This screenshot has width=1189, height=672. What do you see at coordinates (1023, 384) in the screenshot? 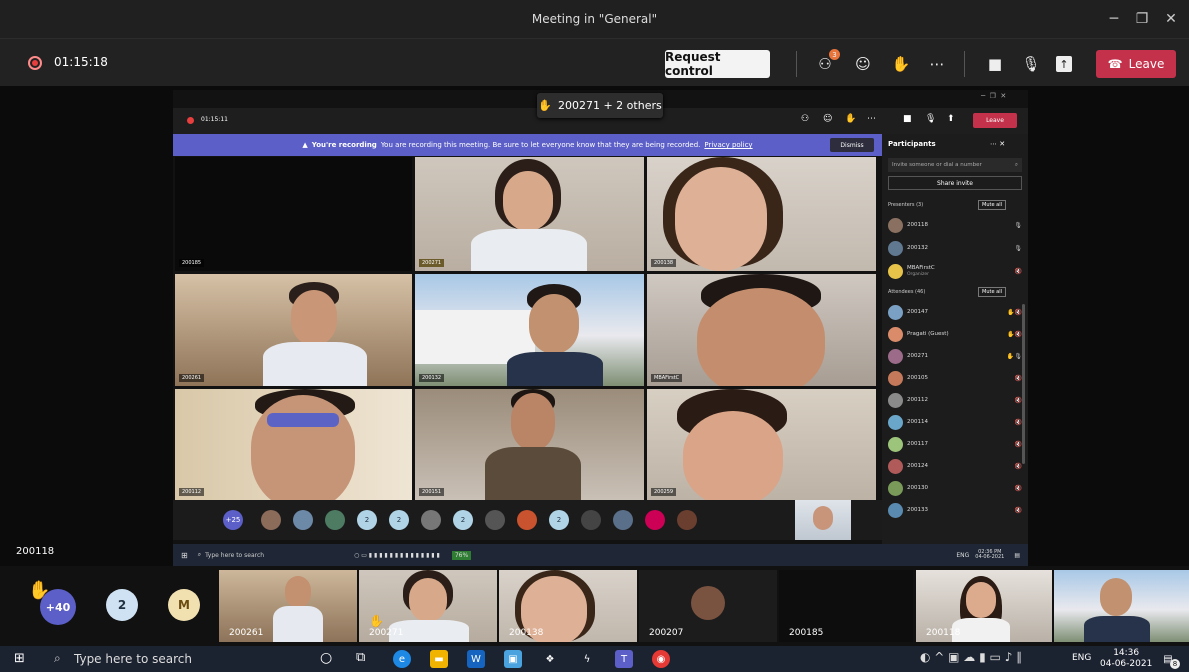
I see `panel-scrollbar` at bounding box center [1023, 384].